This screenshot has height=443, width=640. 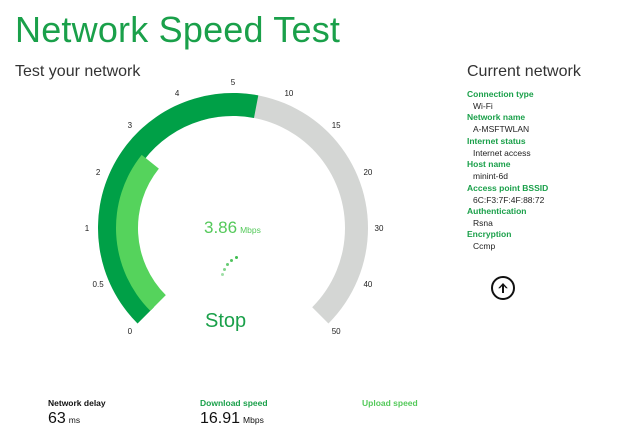 What do you see at coordinates (288, 93) in the screenshot?
I see `gauge-tick-label: 10` at bounding box center [288, 93].